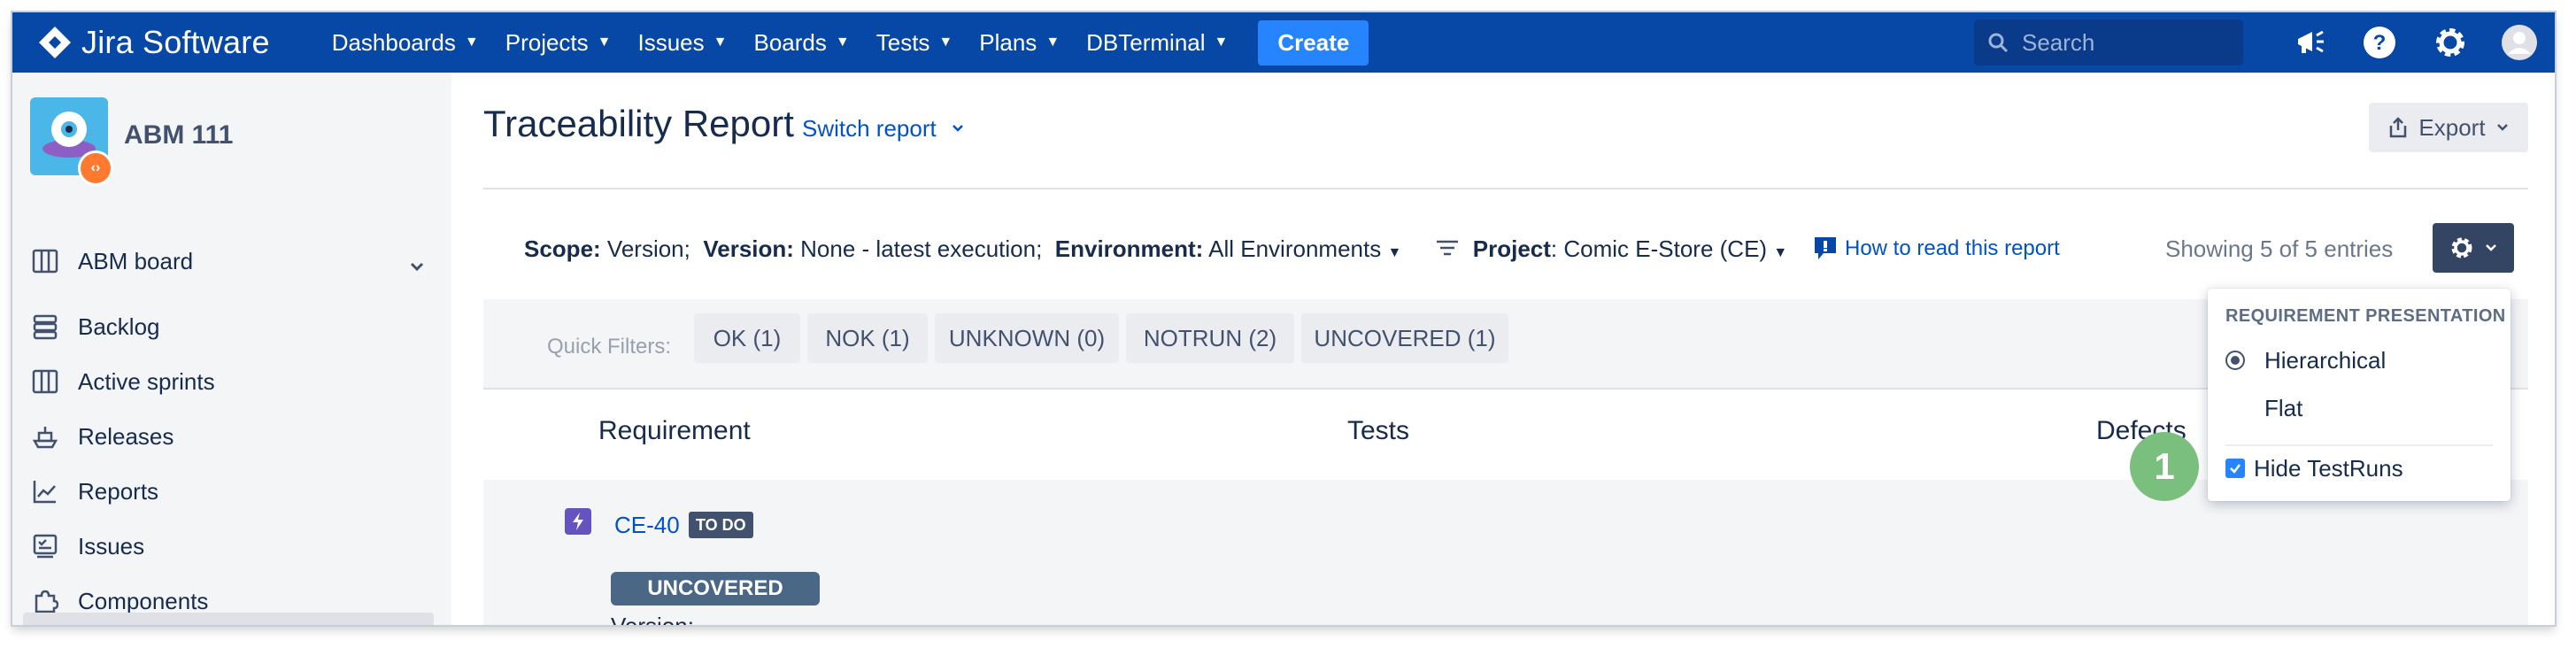 The width and height of the screenshot is (2576, 648). What do you see at coordinates (869, 128) in the screenshot?
I see `switch-report-label: Switch report` at bounding box center [869, 128].